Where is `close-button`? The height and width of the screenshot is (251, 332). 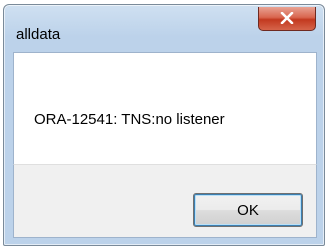 close-button is located at coordinates (287, 19).